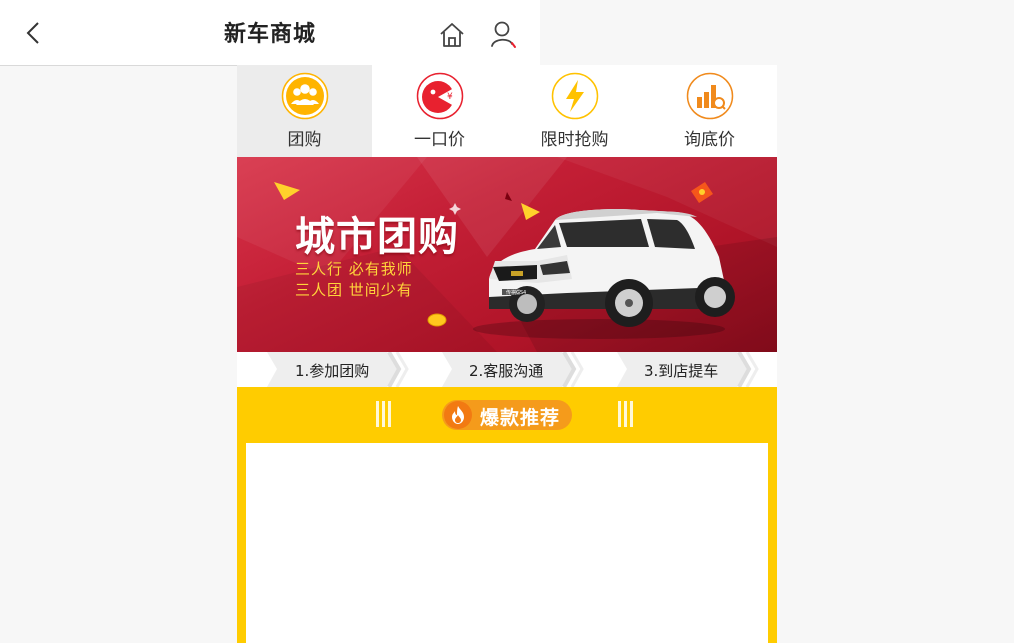 The height and width of the screenshot is (643, 1014). I want to click on banner-slogan: 三人团 世间少有, so click(354, 290).